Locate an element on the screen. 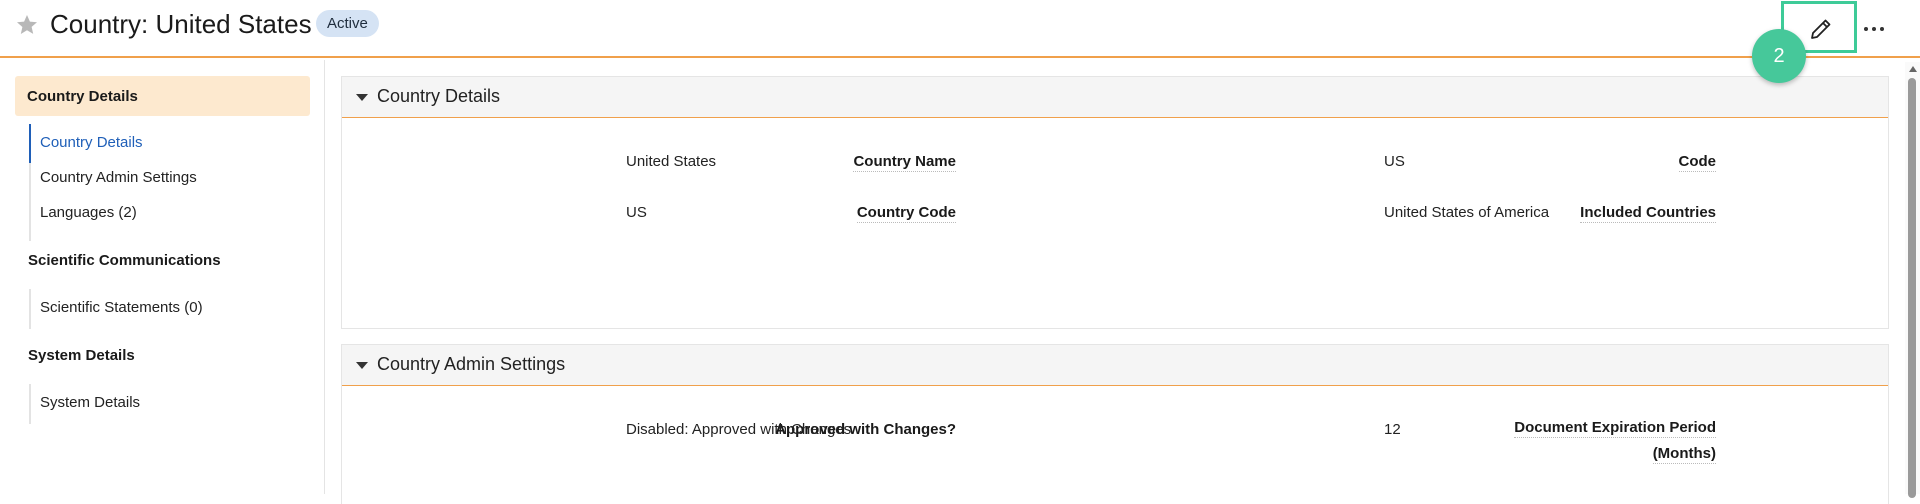  active-item-marker is located at coordinates (30, 143).